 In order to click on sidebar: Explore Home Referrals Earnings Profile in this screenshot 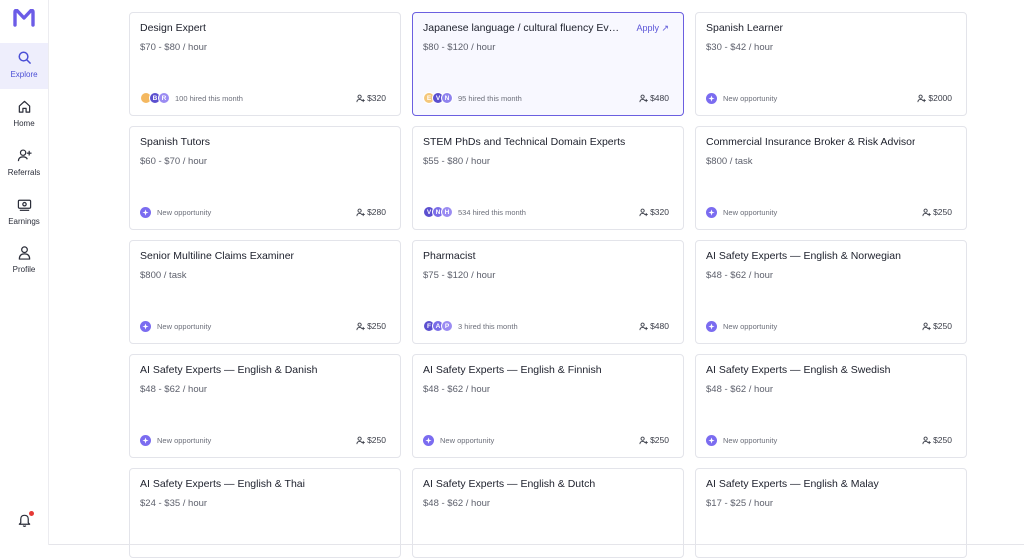, I will do `click(24, 272)`.